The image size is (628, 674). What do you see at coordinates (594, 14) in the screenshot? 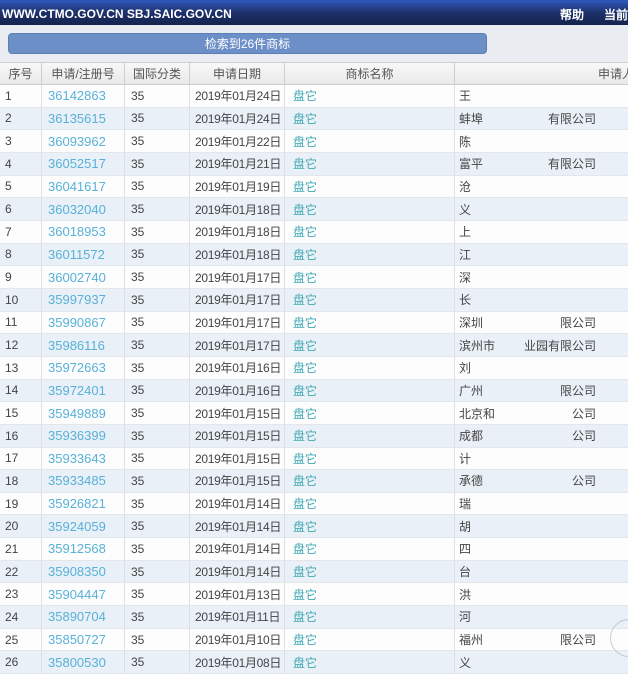
I see `topbar-links: 帮助 当前数` at bounding box center [594, 14].